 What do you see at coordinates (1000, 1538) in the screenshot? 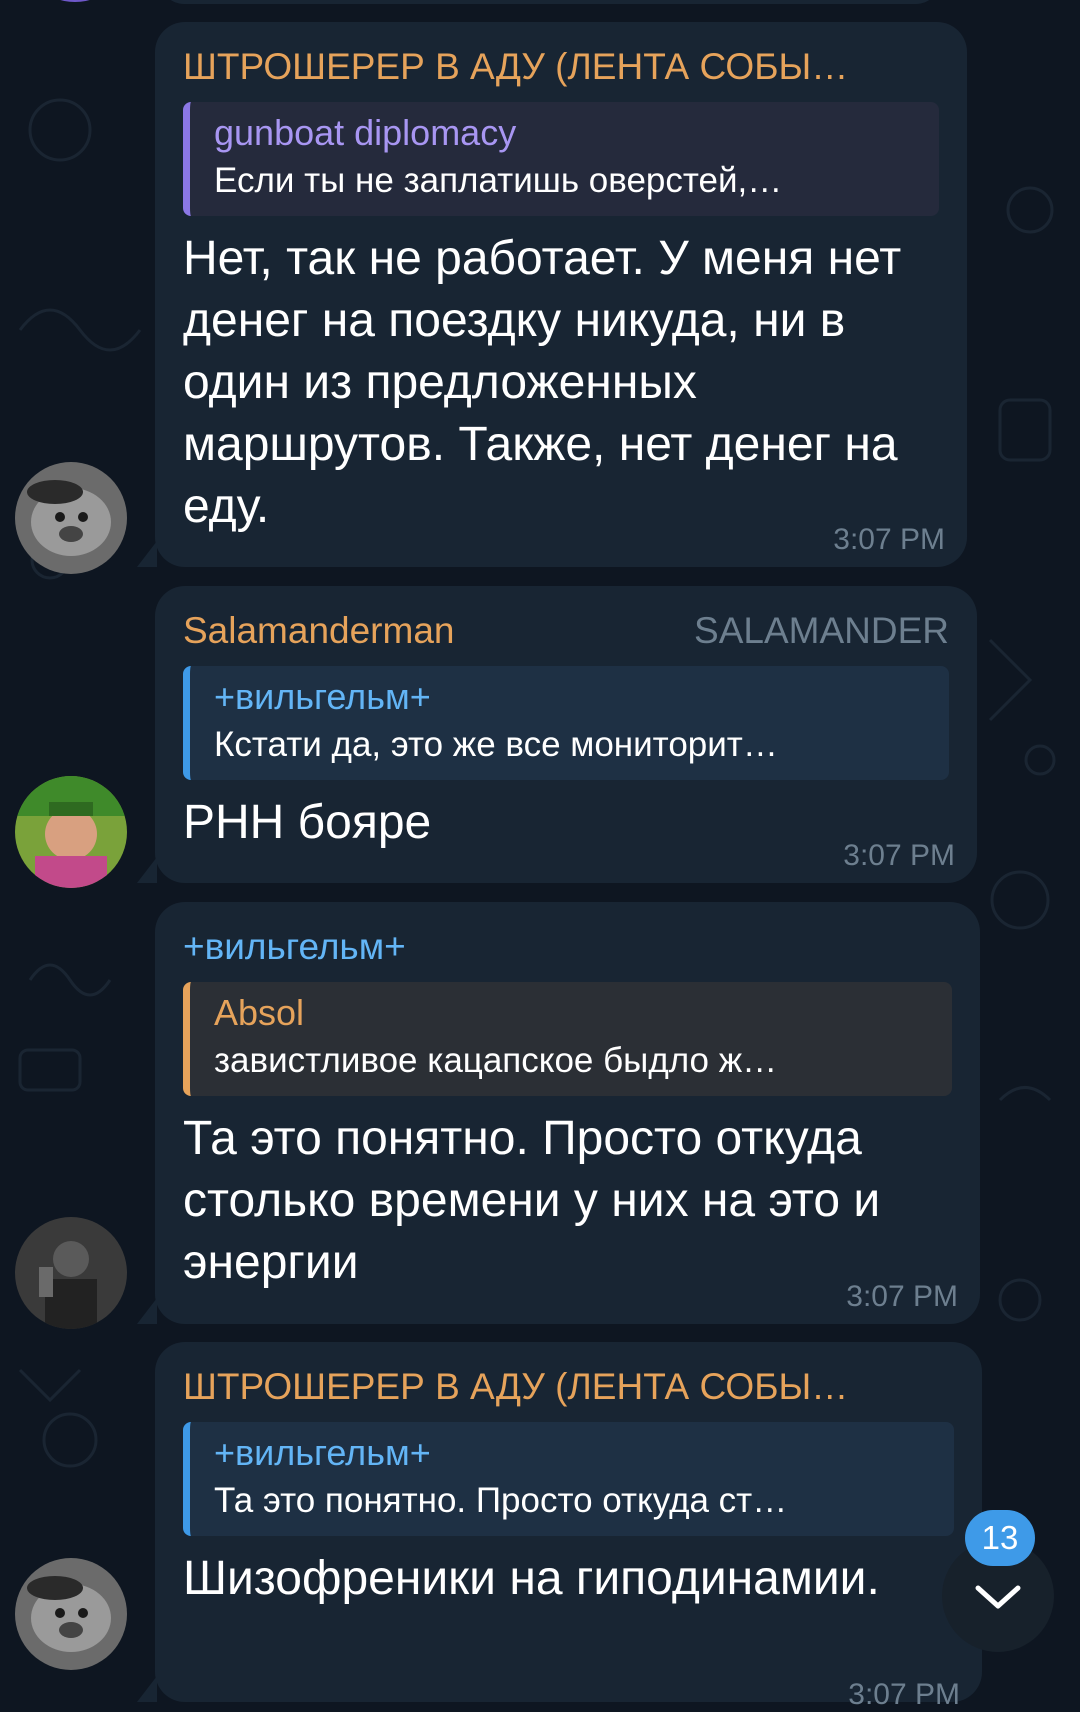
I see `unread-count-badge: 13` at bounding box center [1000, 1538].